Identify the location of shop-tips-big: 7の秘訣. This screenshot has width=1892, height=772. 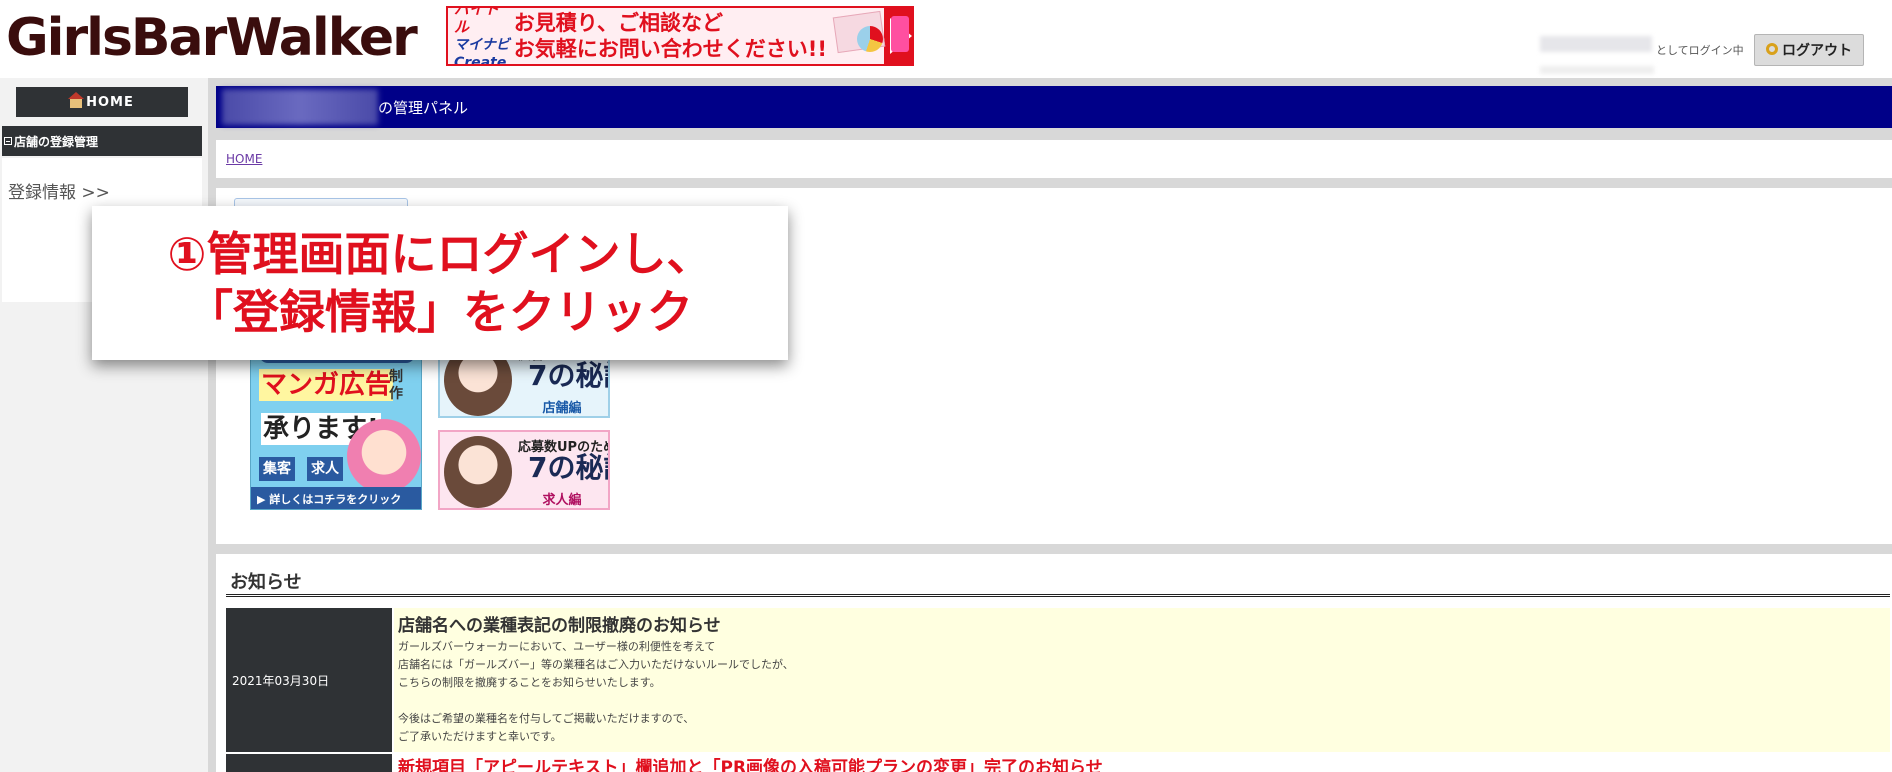
(568, 375).